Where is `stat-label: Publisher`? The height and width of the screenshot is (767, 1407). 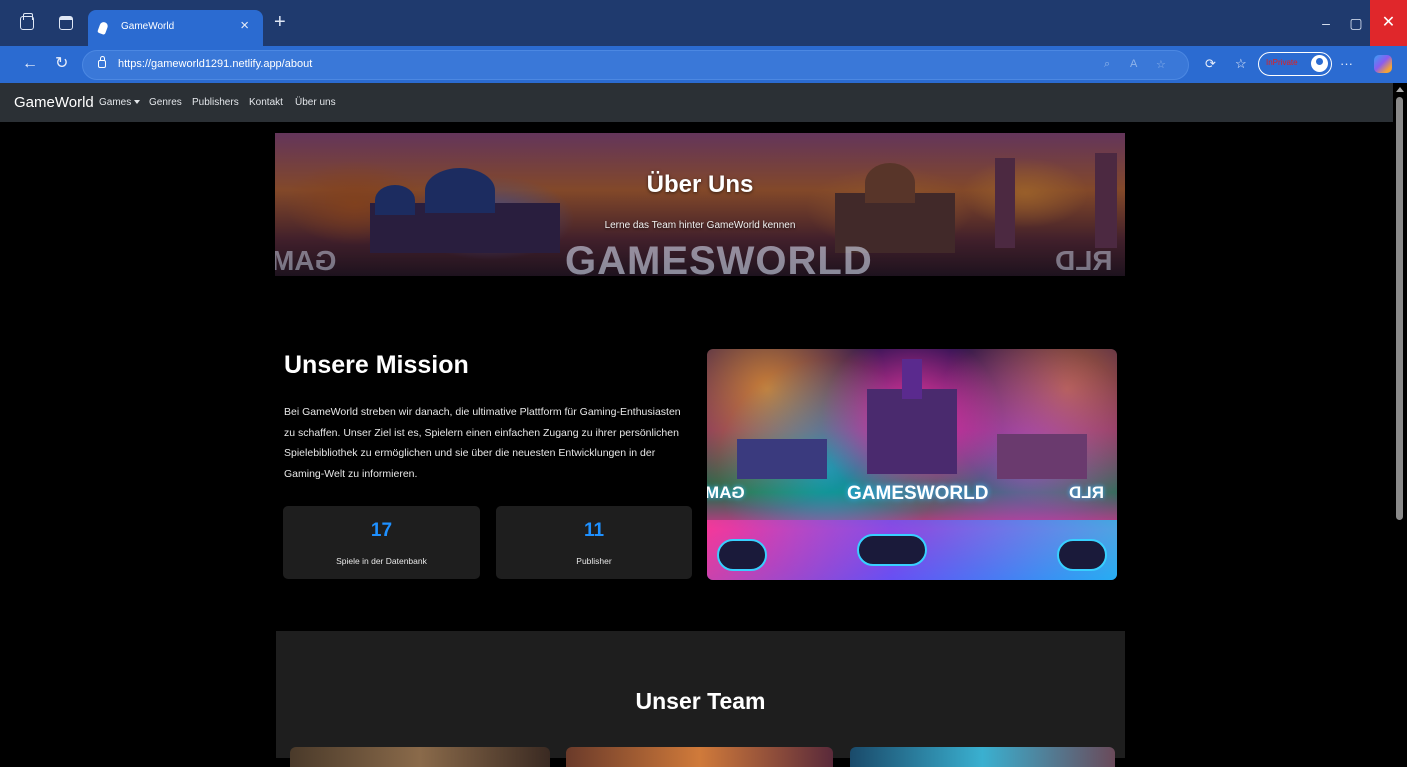
stat-label: Publisher is located at coordinates (594, 561).